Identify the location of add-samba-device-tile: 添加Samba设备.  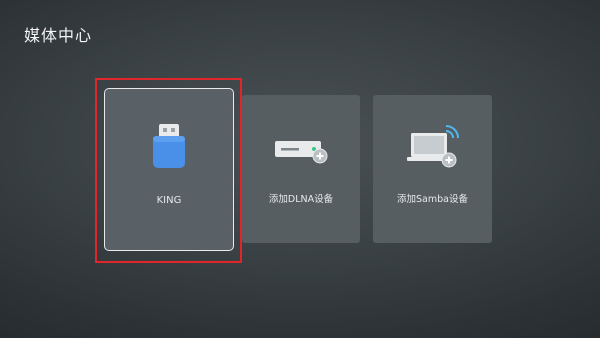
(432, 169).